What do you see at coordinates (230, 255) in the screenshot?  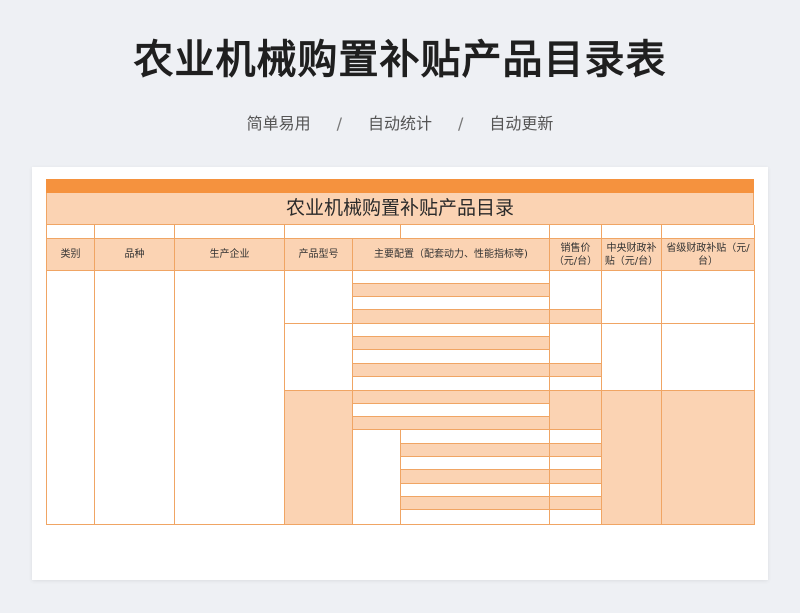 I see `column-header: 生产企业` at bounding box center [230, 255].